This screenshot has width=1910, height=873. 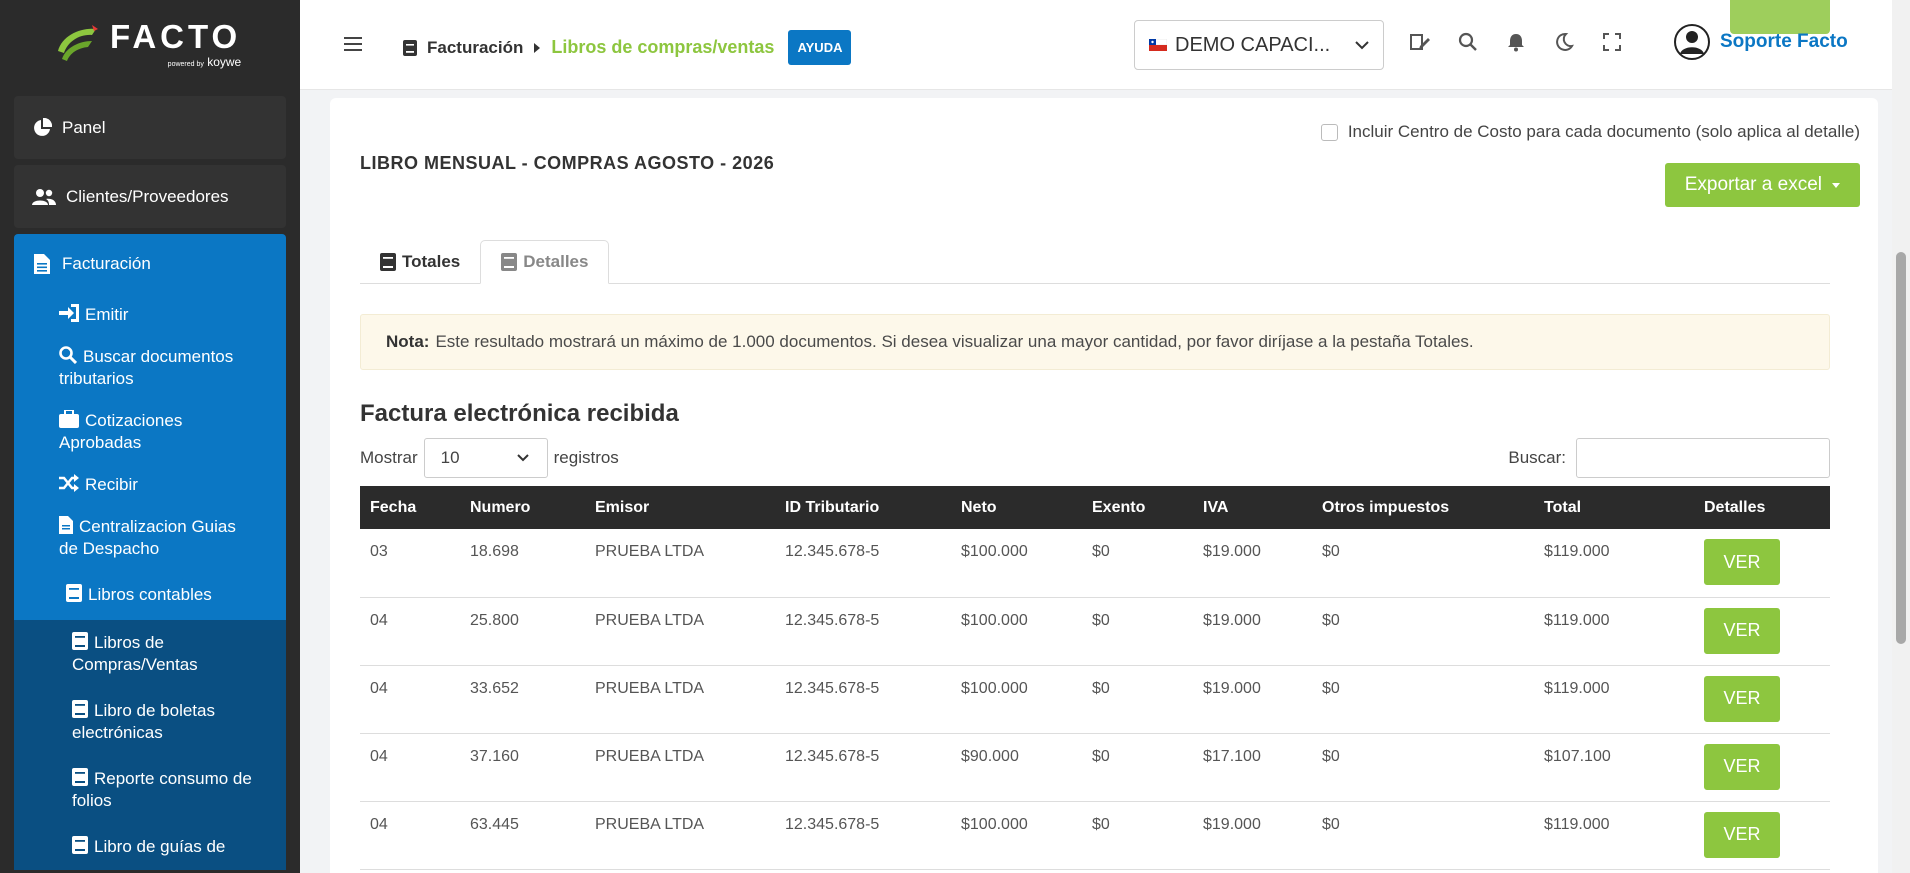 What do you see at coordinates (1614, 507) in the screenshot?
I see `column-header: Total` at bounding box center [1614, 507].